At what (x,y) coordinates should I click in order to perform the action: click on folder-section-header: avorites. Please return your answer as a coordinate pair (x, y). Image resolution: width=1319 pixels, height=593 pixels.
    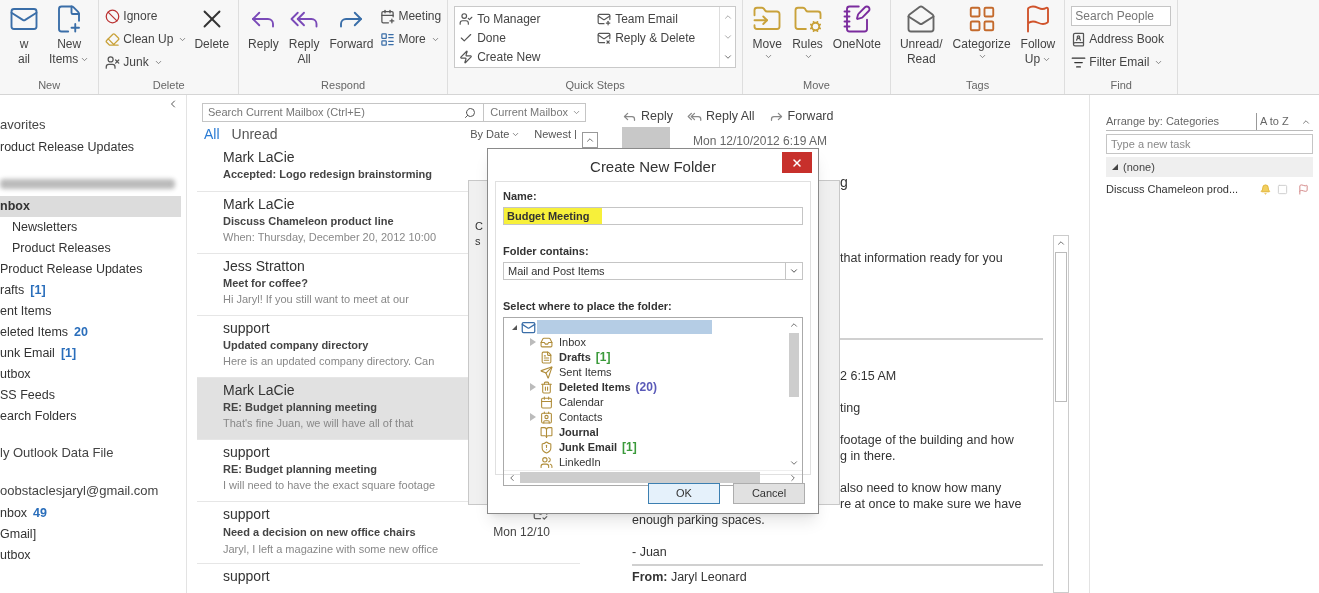
    Looking at the image, I should click on (90, 125).